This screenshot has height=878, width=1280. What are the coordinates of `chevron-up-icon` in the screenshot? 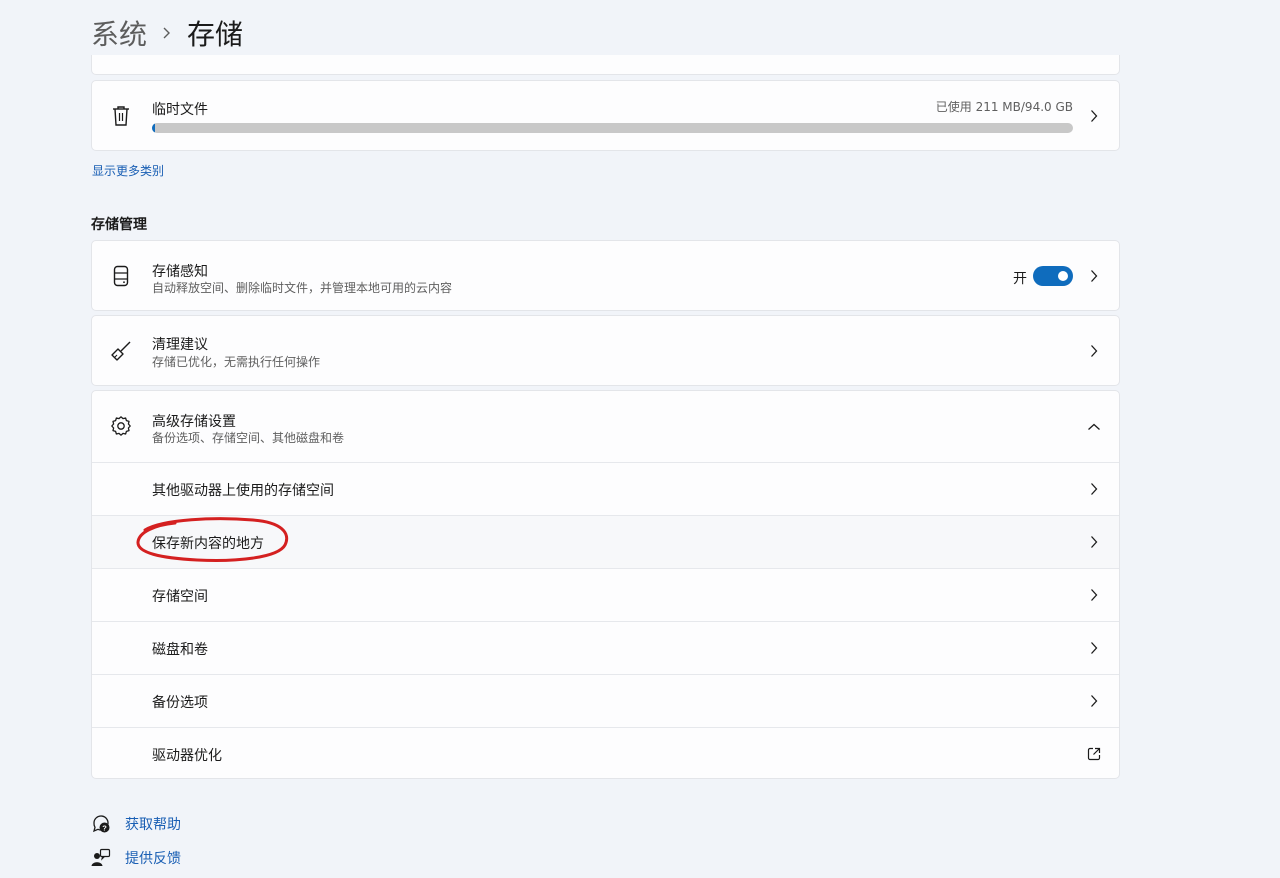 It's located at (1094, 427).